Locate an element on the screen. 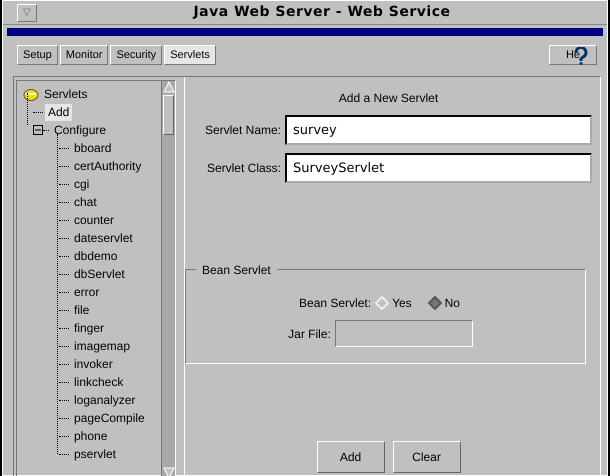  tab: Setup is located at coordinates (37, 55).